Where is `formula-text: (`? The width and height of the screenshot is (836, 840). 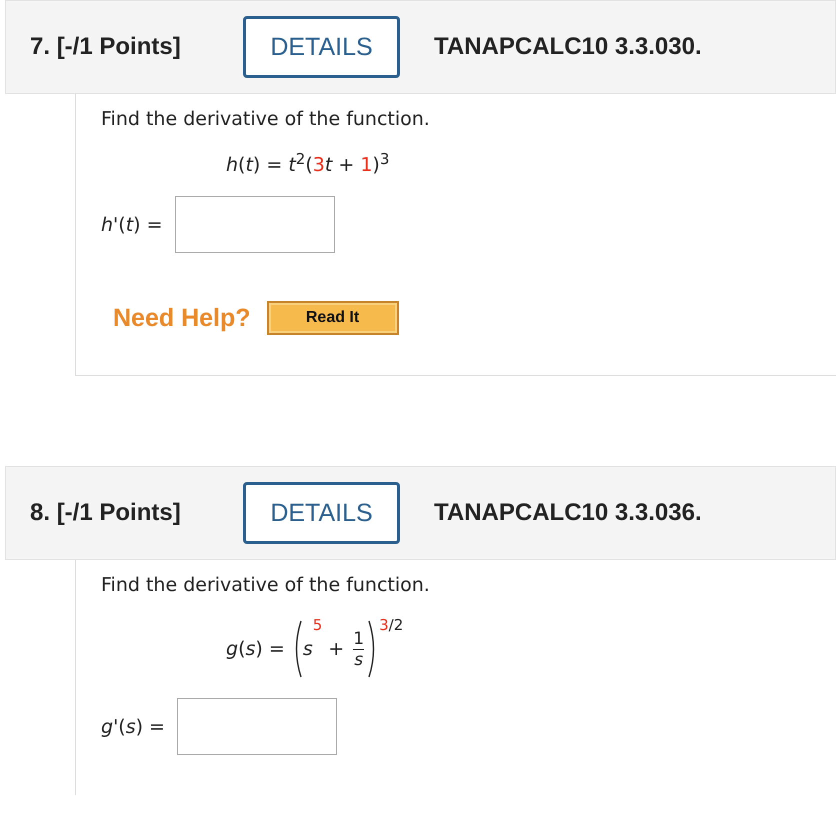 formula-text: ( is located at coordinates (309, 165).